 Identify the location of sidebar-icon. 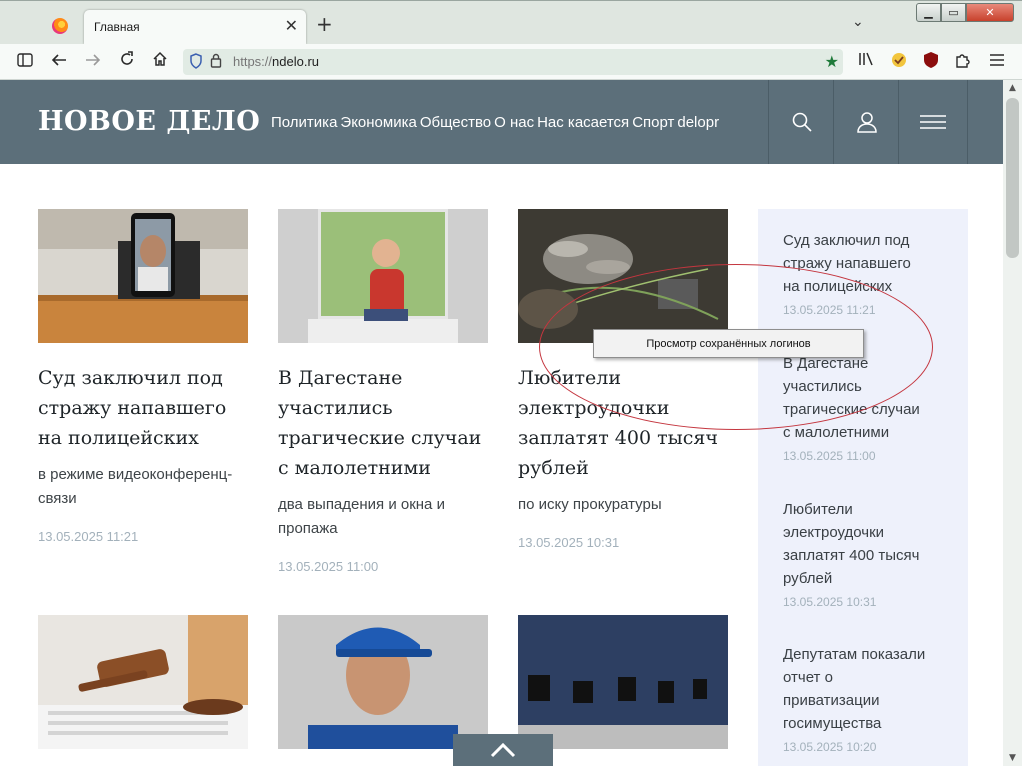
(25, 62).